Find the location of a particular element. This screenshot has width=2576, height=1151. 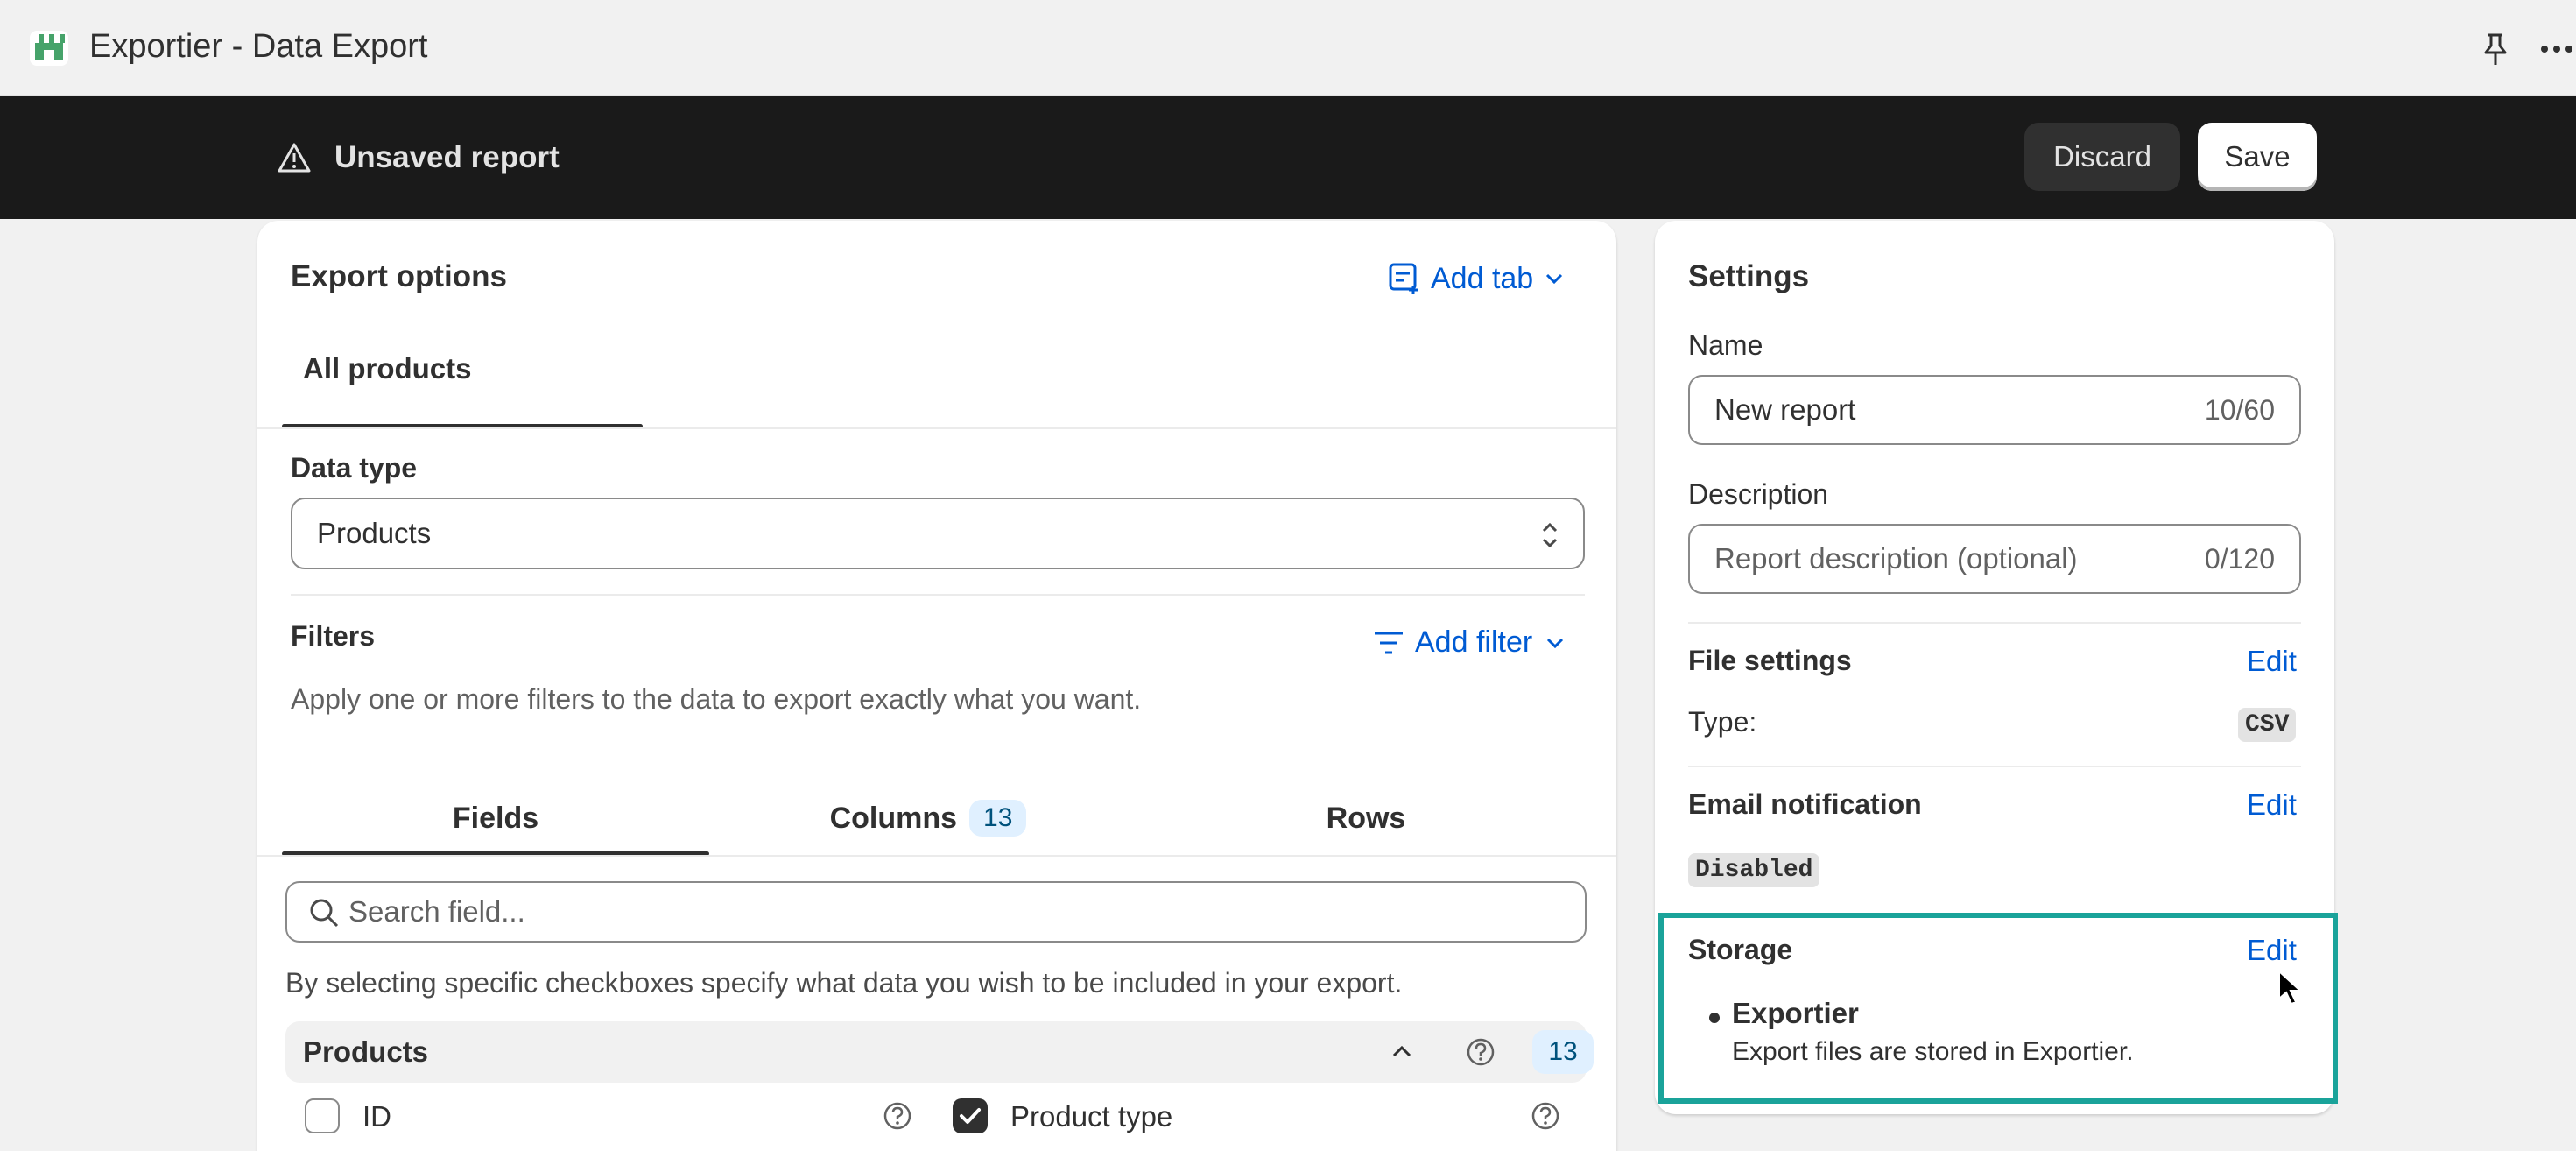

chevron-up-icon is located at coordinates (1402, 1052).